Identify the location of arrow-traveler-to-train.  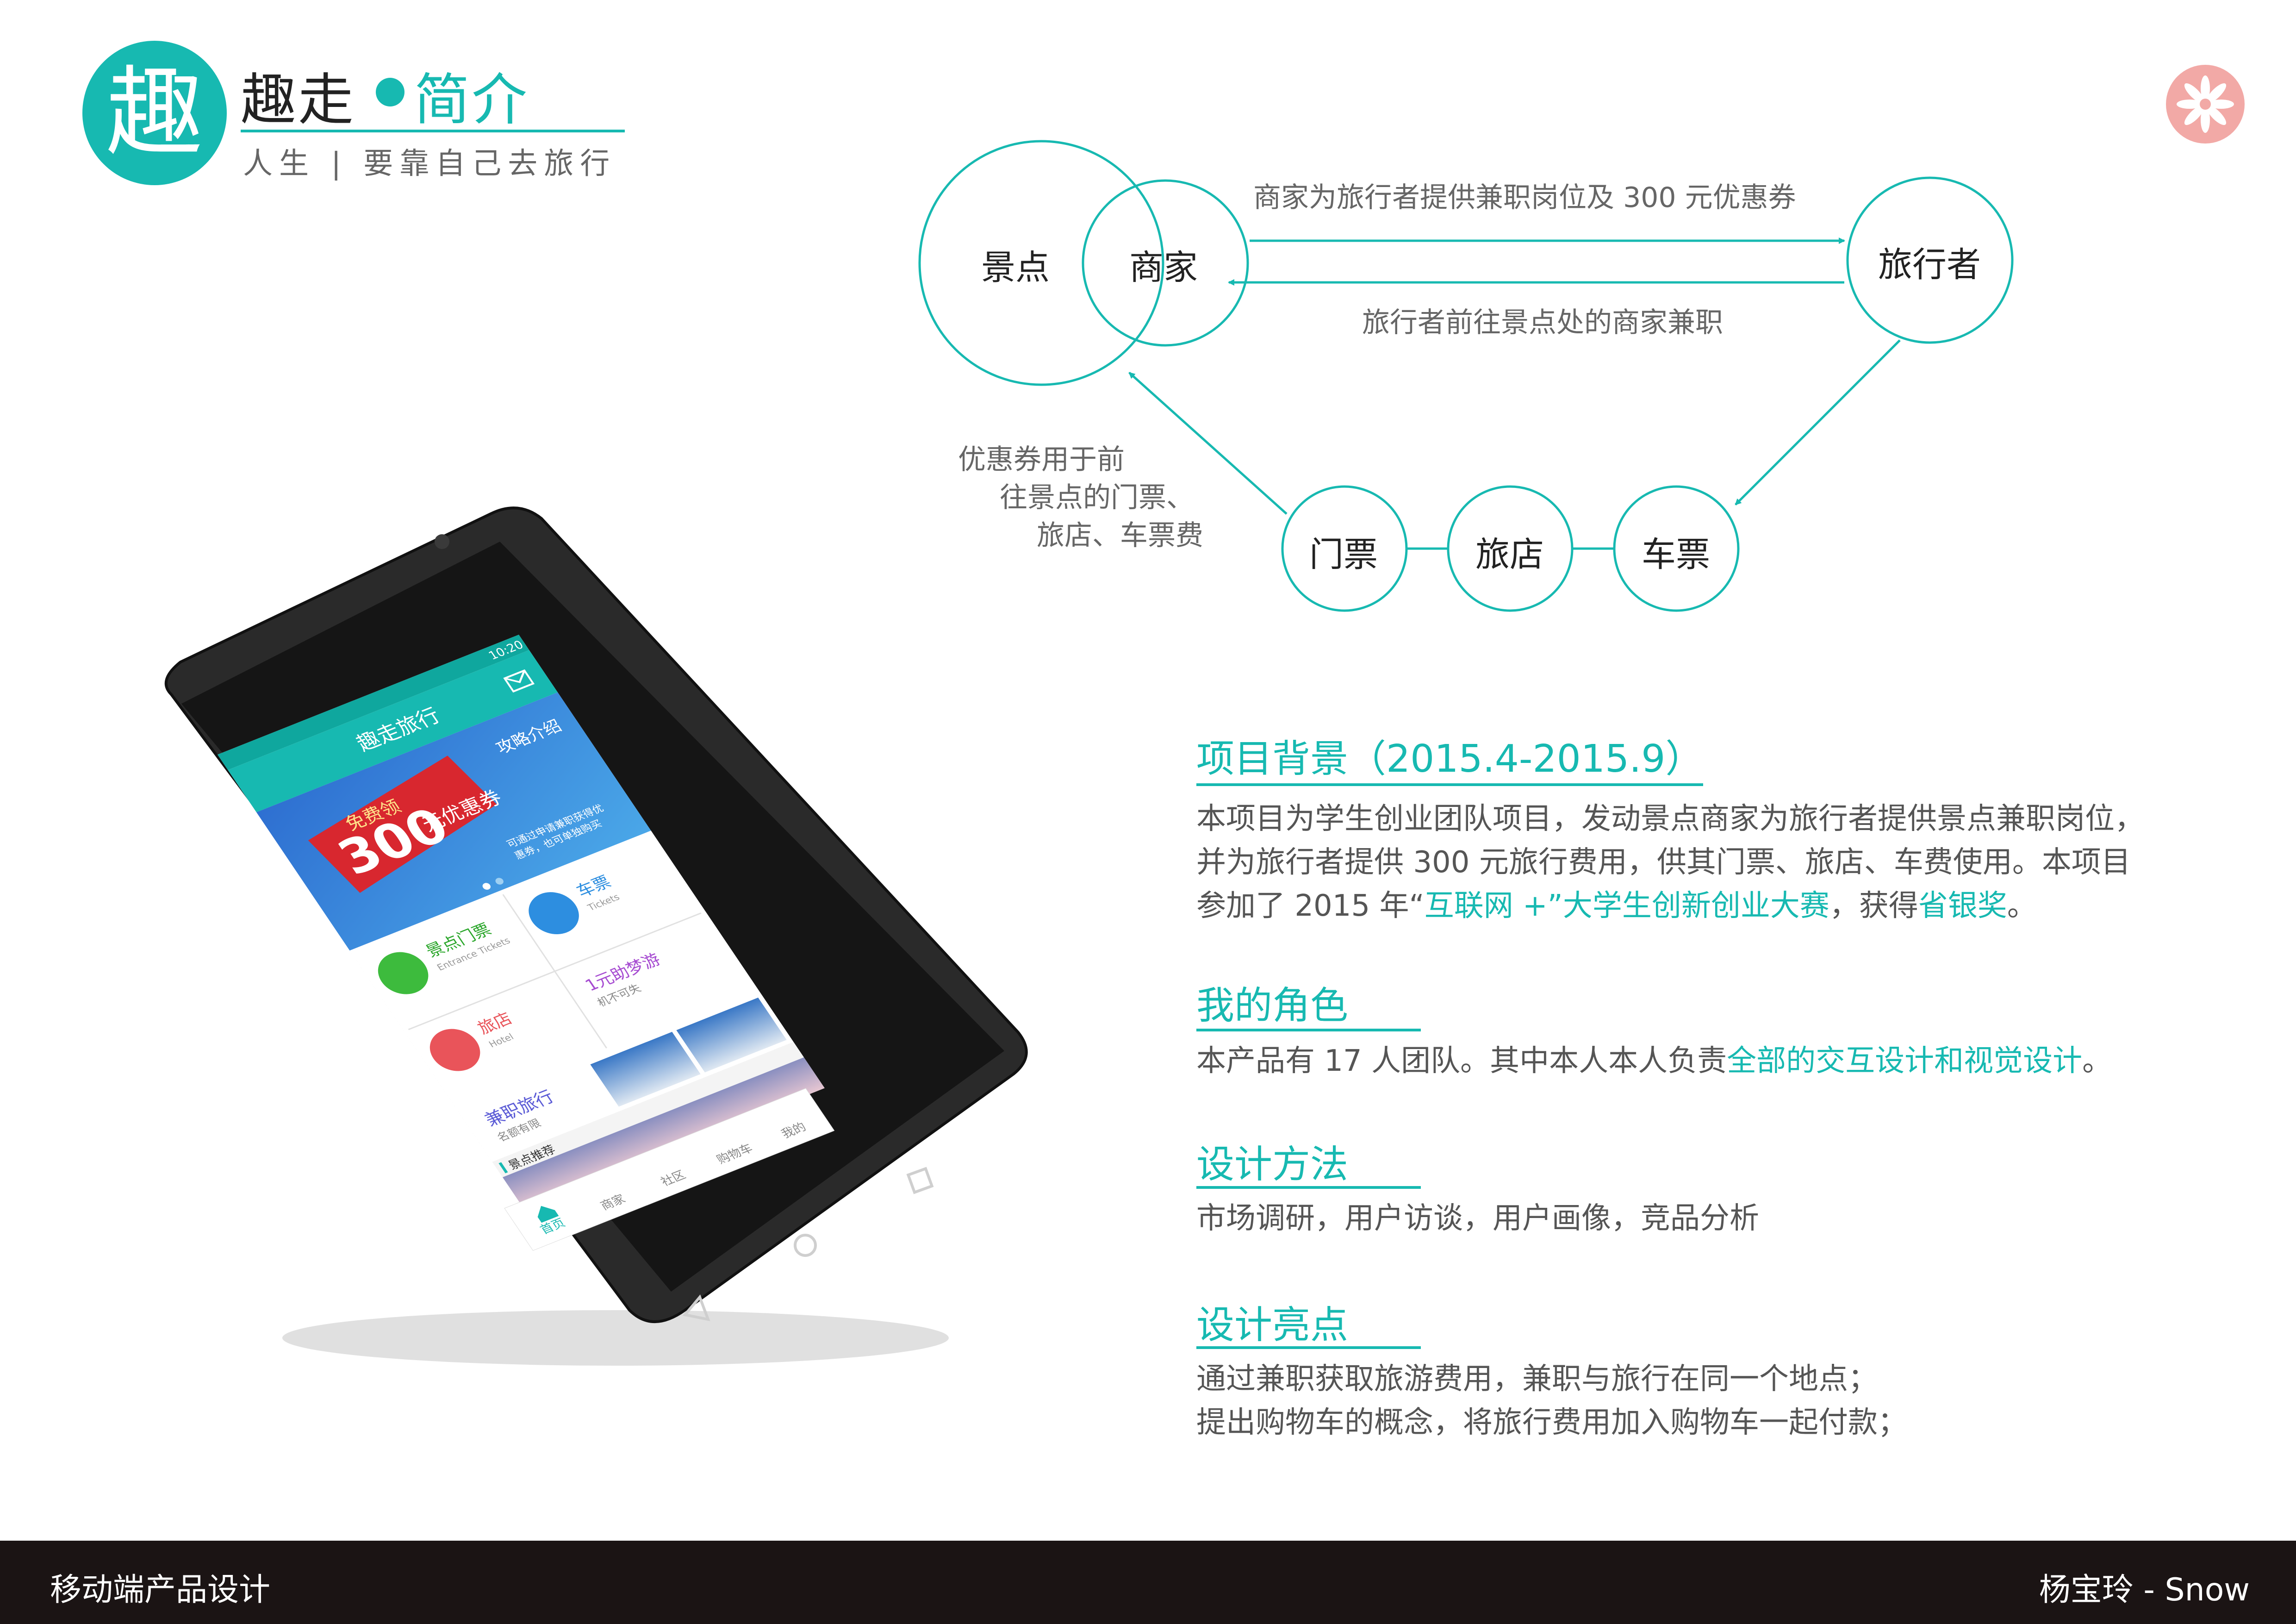
(1818, 422).